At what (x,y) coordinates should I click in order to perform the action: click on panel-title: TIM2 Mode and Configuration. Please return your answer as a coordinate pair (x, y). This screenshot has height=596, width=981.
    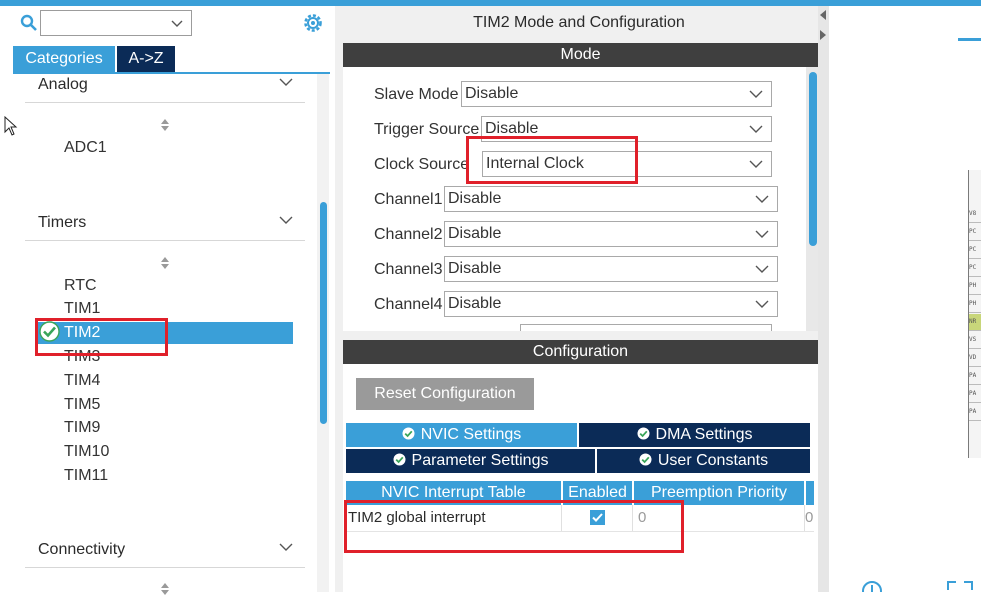
    Looking at the image, I should click on (579, 22).